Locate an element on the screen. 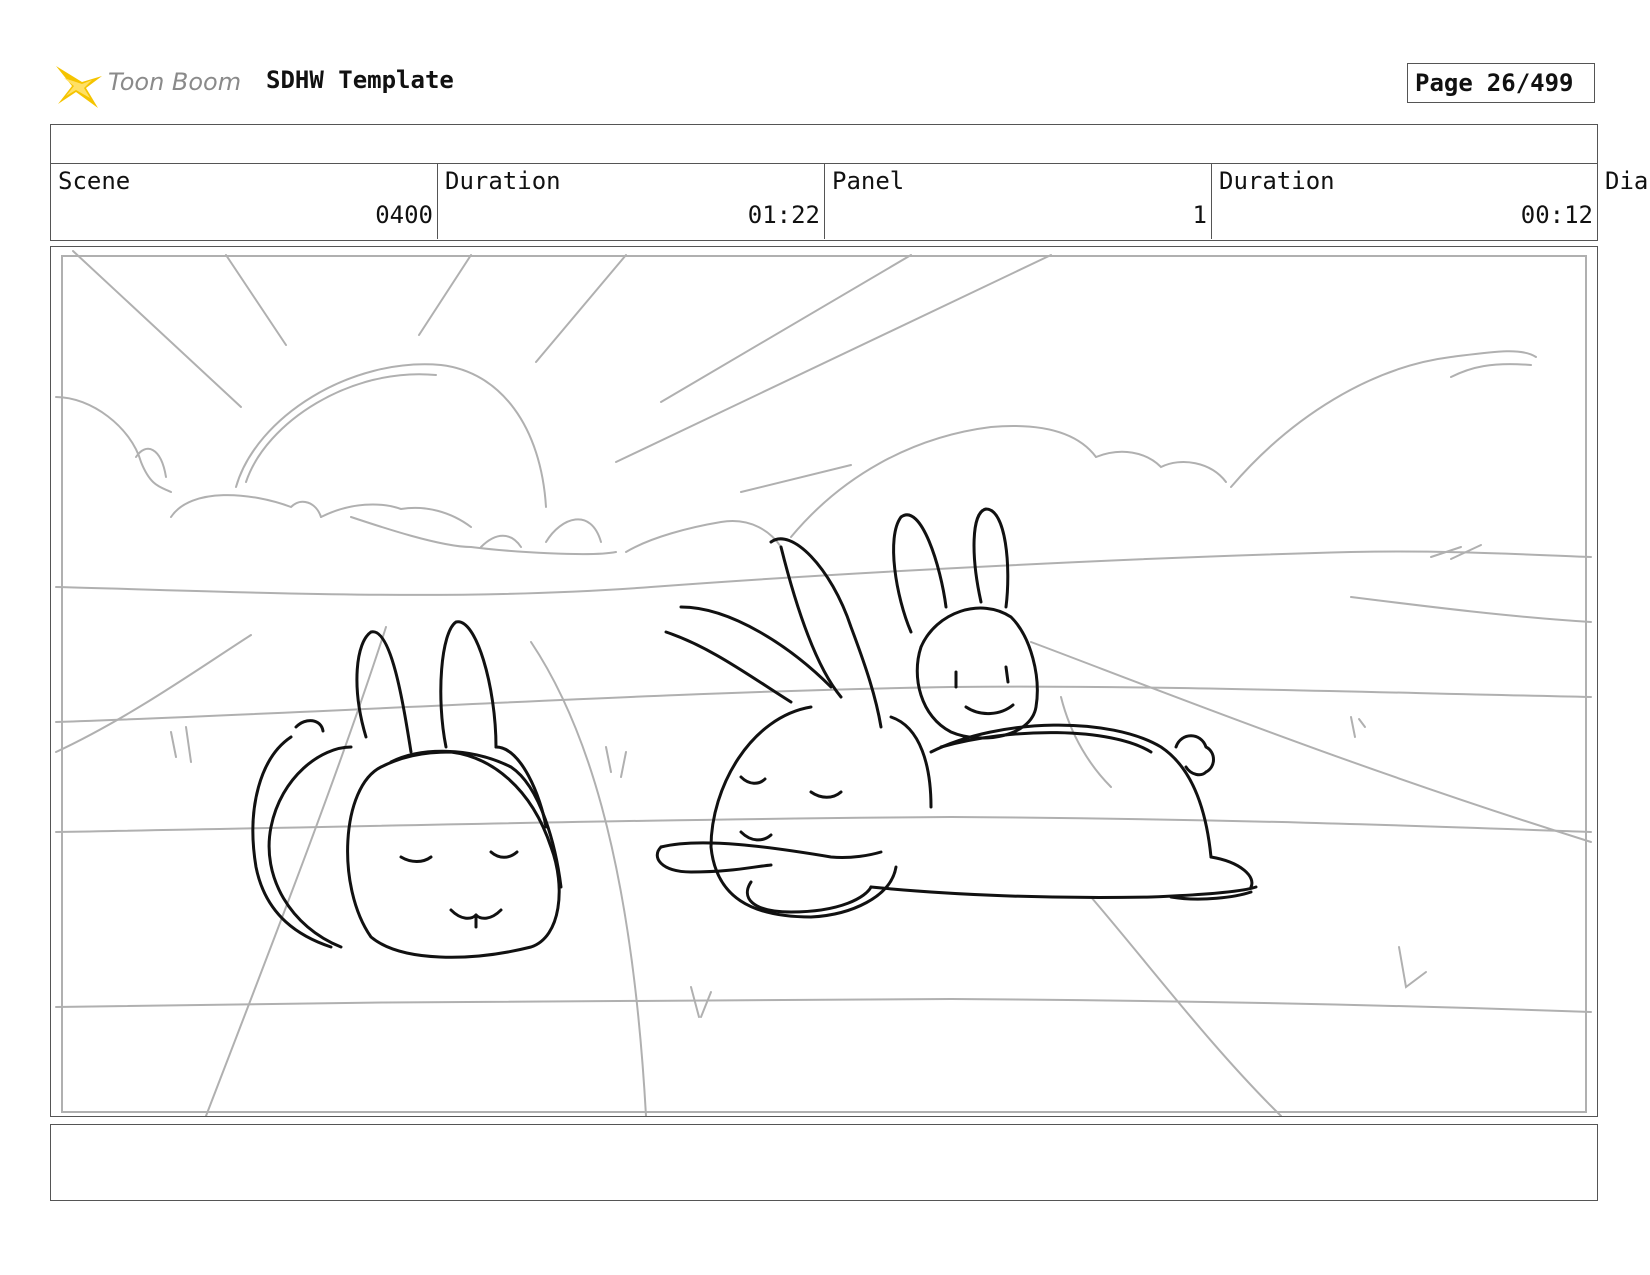 This screenshot has height=1275, width=1650. toon-boom-logo: Toon Boom is located at coordinates (152, 86).